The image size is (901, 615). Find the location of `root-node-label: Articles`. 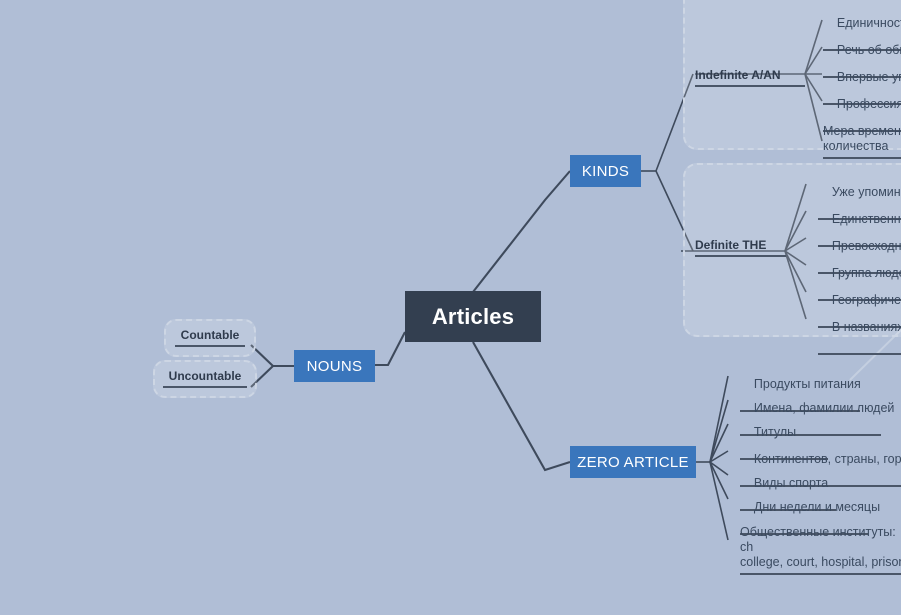

root-node-label: Articles is located at coordinates (473, 316).